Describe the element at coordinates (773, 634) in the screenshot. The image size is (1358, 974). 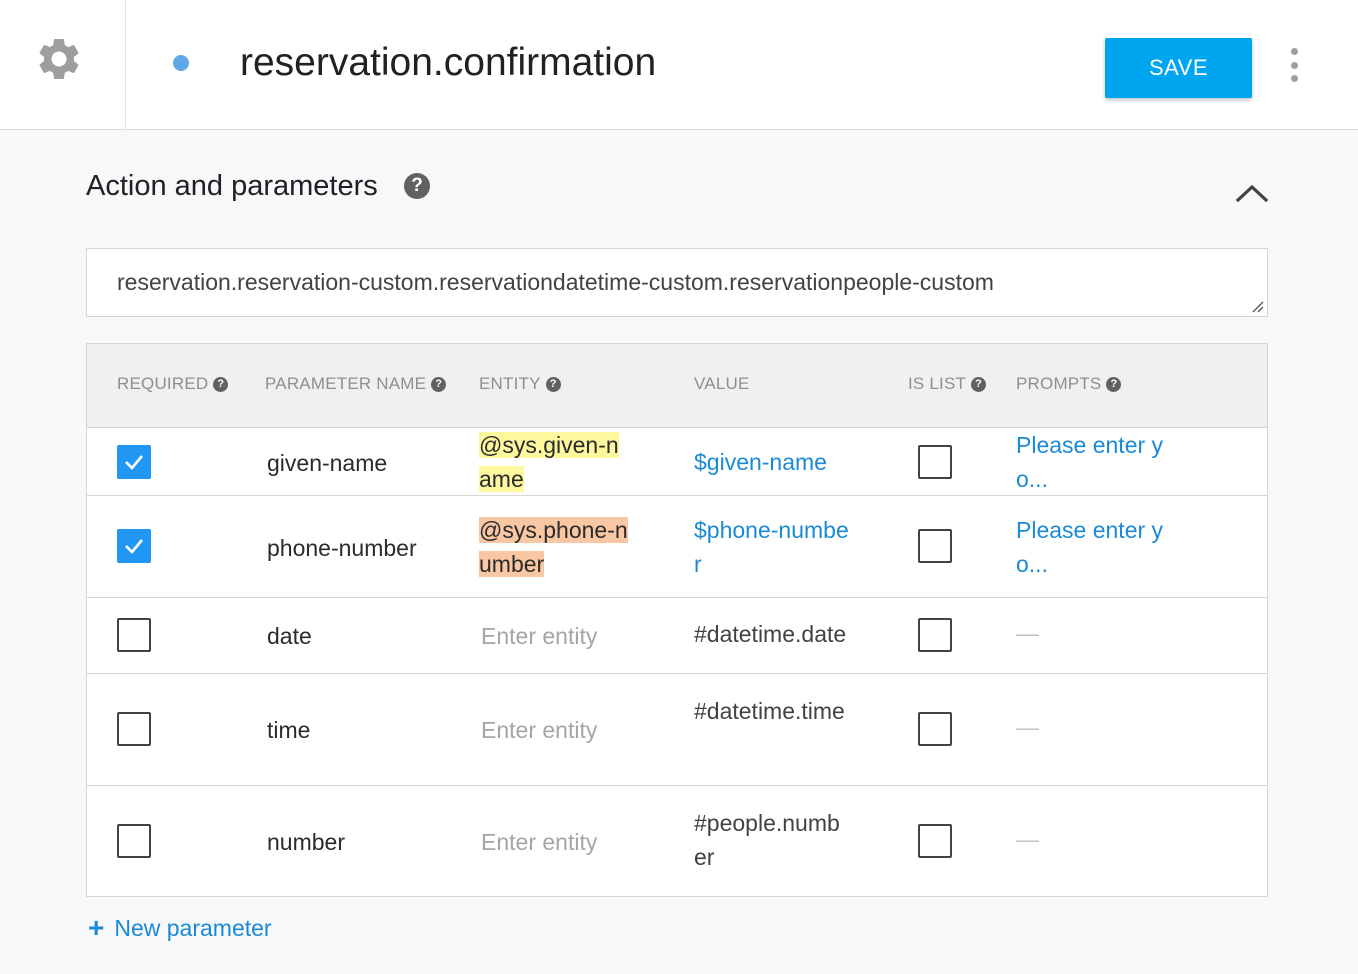
I see `value-field: #datetime.date` at that location.